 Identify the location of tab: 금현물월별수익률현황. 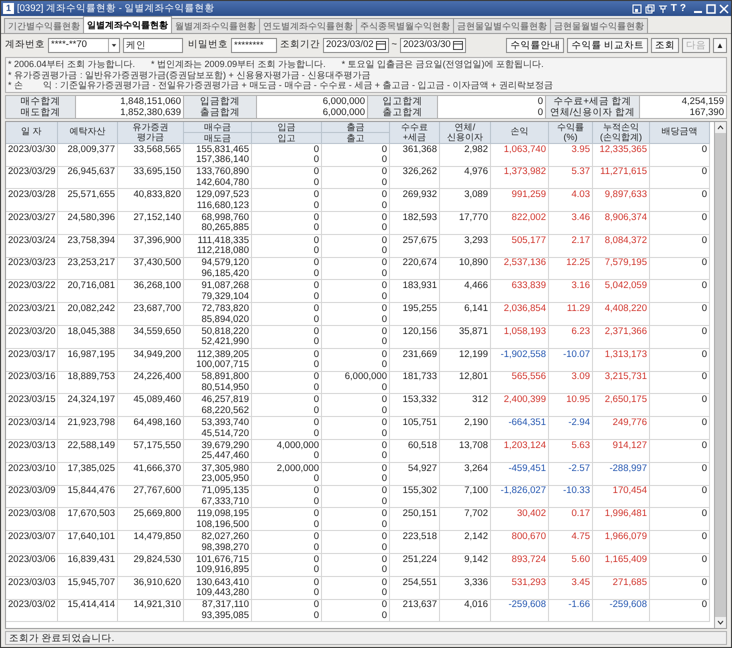
(599, 25).